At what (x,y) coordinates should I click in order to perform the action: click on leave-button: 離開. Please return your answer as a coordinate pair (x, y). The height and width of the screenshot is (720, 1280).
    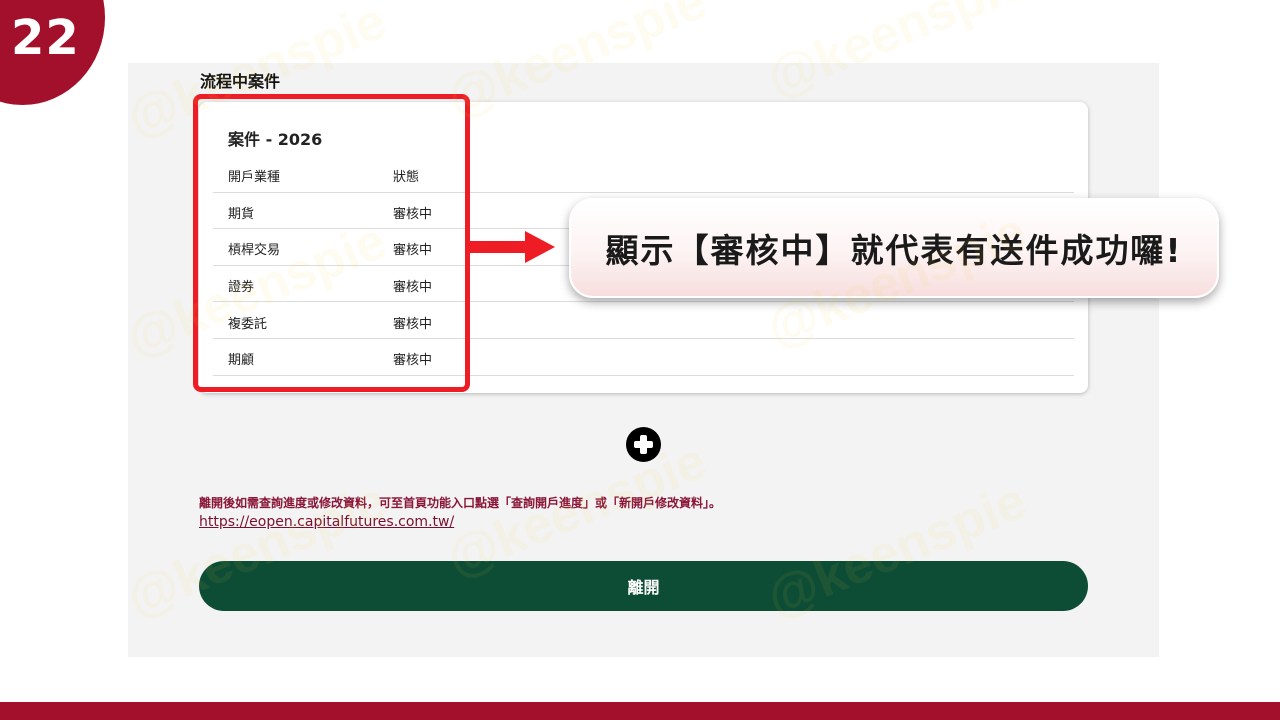
    Looking at the image, I should click on (643, 586).